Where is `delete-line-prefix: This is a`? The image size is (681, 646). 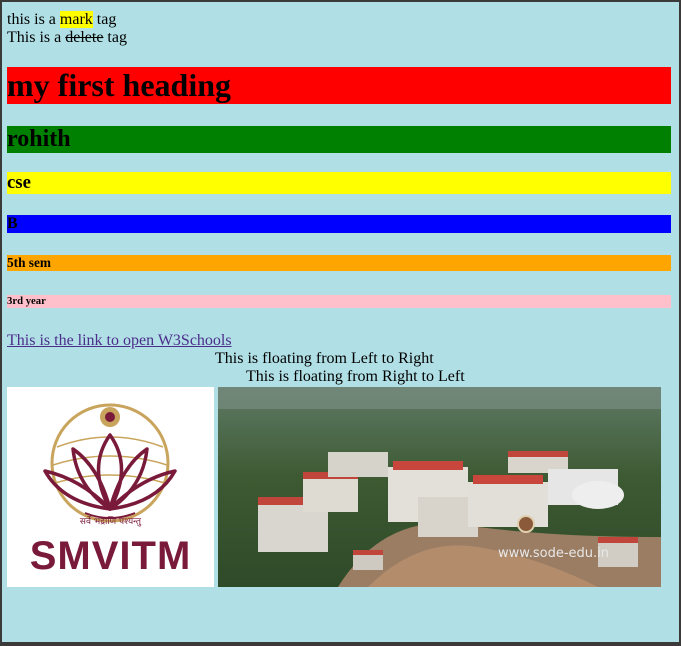
delete-line-prefix: This is a is located at coordinates (36, 37).